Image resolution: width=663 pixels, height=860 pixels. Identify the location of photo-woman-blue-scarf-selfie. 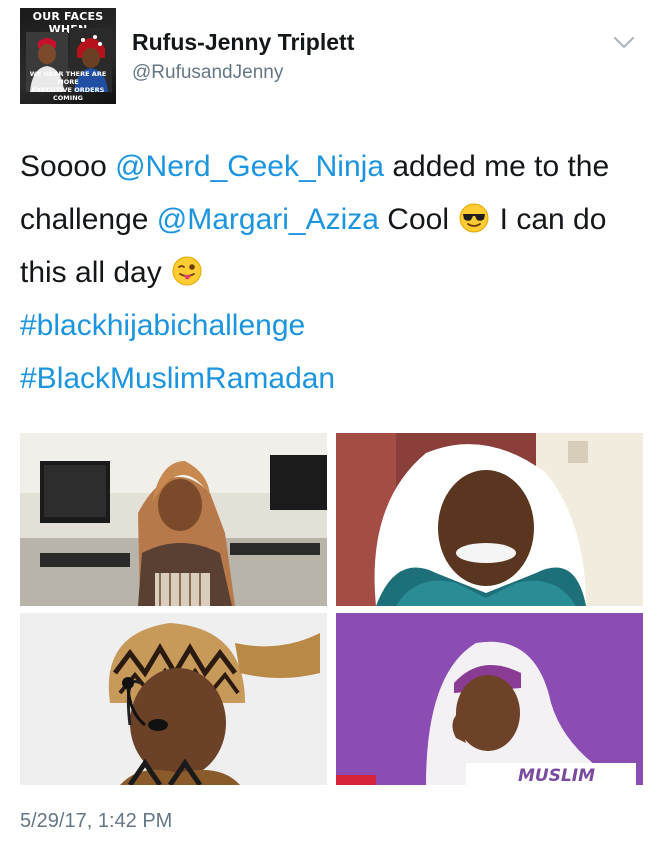
(489, 519).